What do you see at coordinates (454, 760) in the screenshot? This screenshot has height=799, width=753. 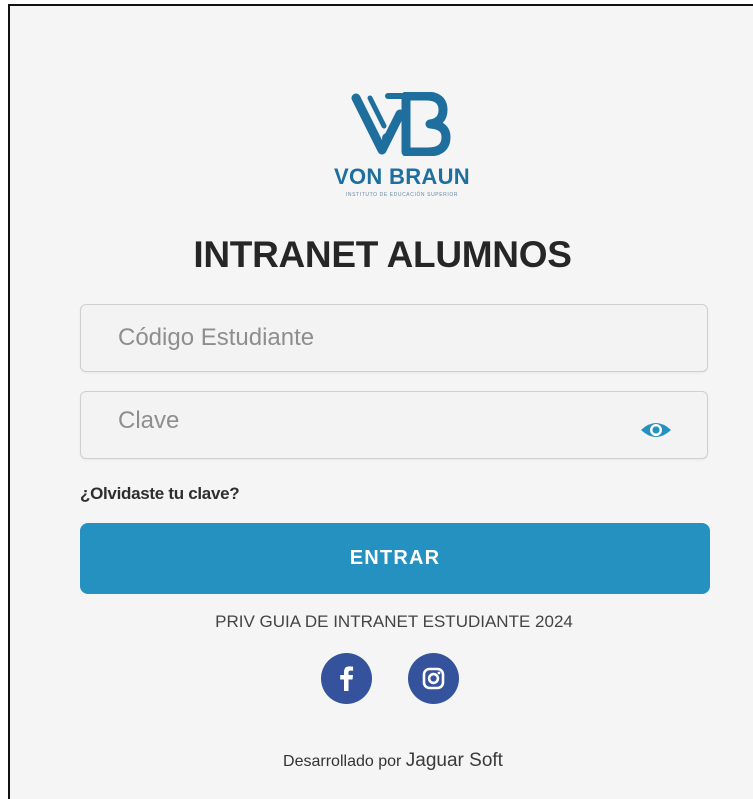 I see `footer-company: Jaguar Soft` at bounding box center [454, 760].